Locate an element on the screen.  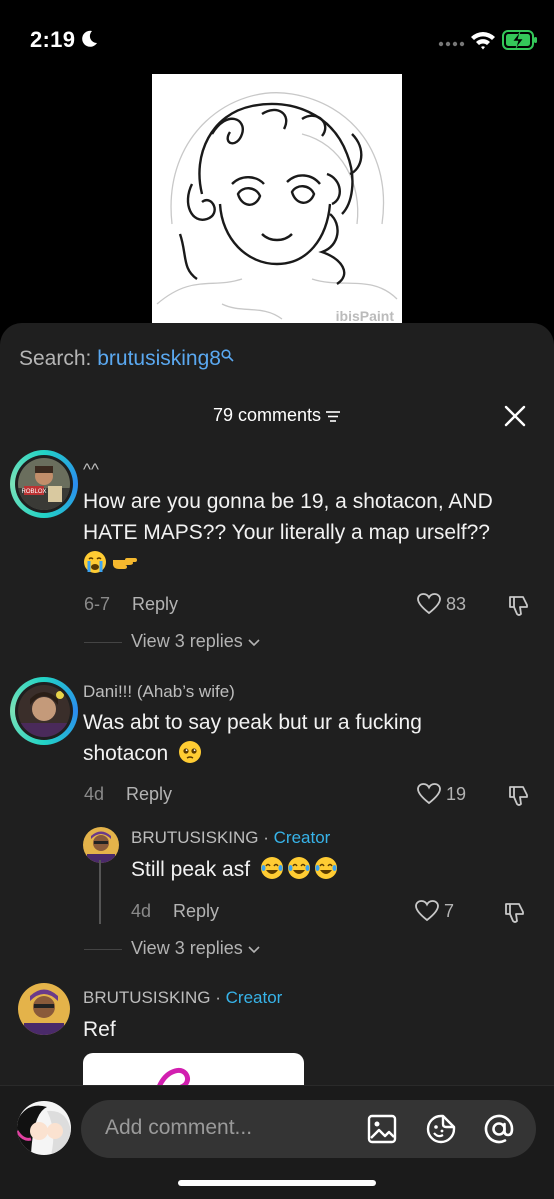
comments-header: 79 comments is located at coordinates (277, 415).